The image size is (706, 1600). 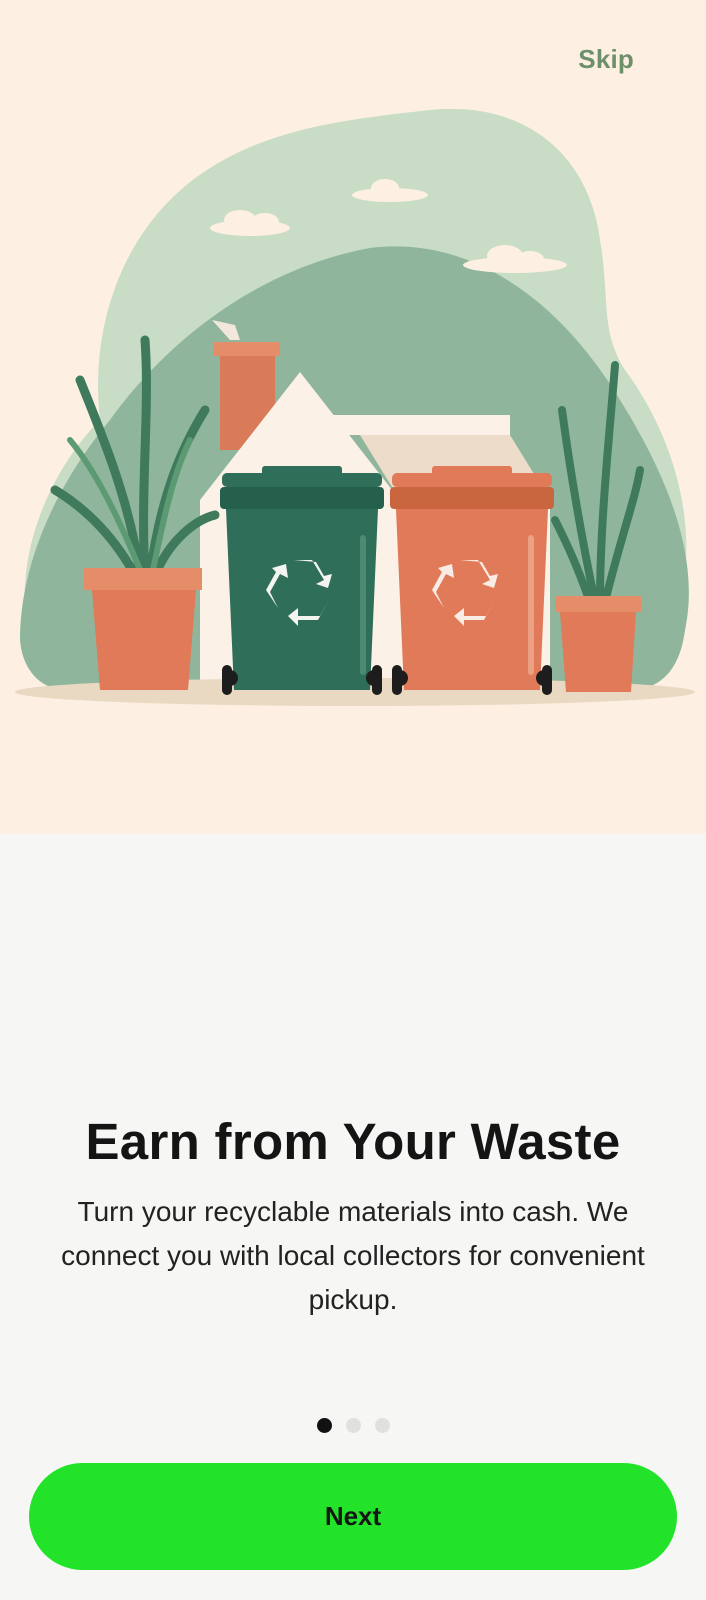 I want to click on page-indicator, so click(x=353, y=1425).